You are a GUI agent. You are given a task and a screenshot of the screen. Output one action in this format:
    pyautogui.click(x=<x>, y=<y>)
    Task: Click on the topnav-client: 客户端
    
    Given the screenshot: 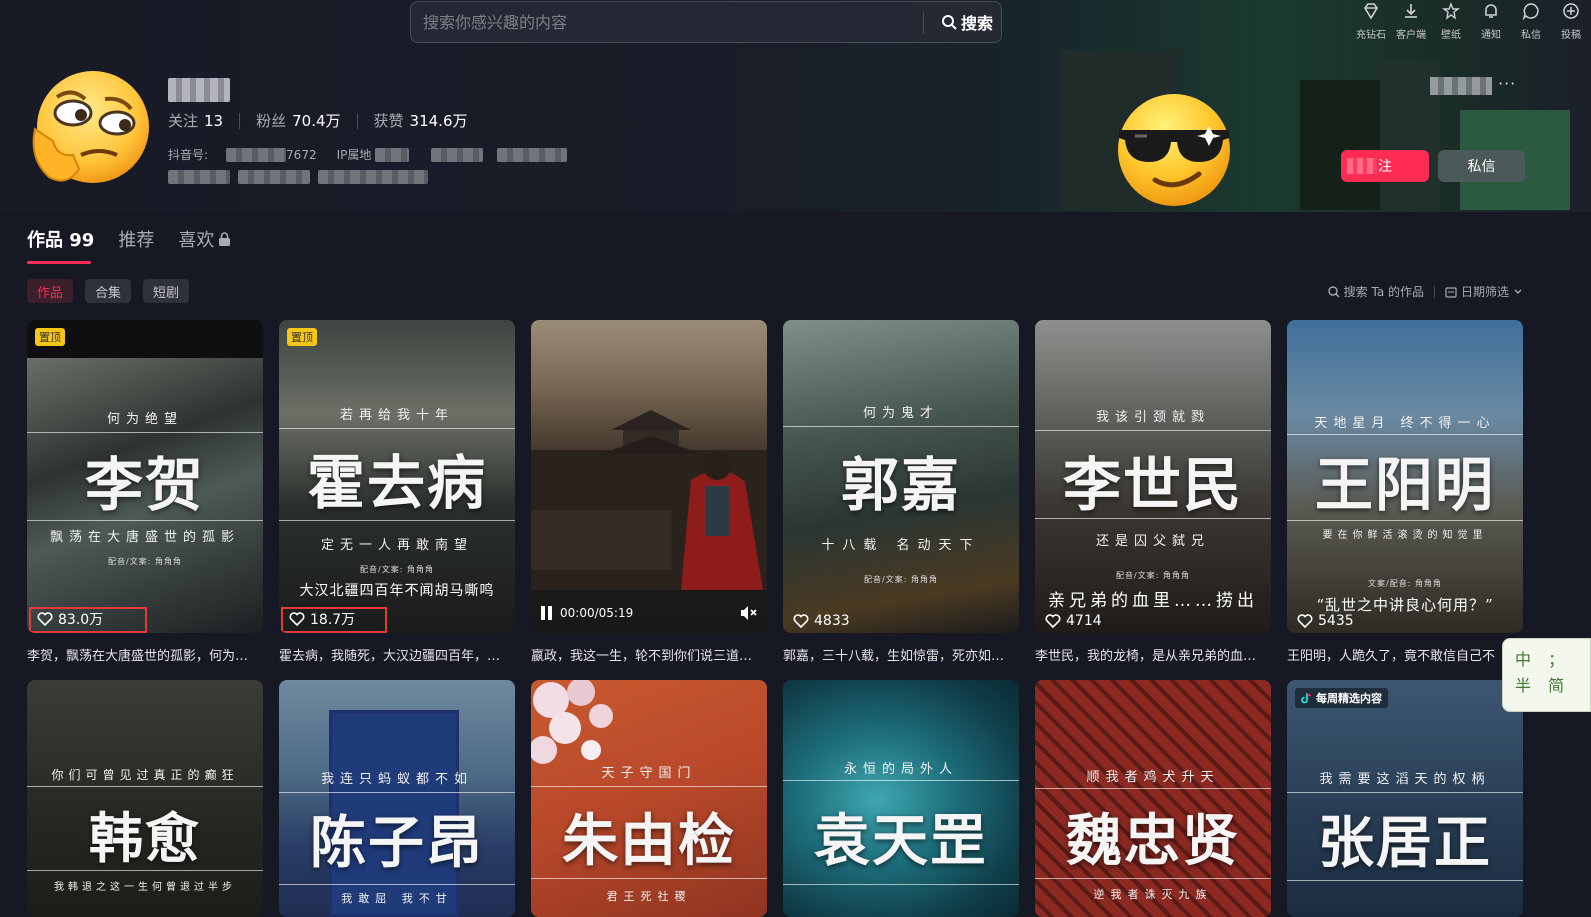 What is the action you would take?
    pyautogui.click(x=1411, y=21)
    